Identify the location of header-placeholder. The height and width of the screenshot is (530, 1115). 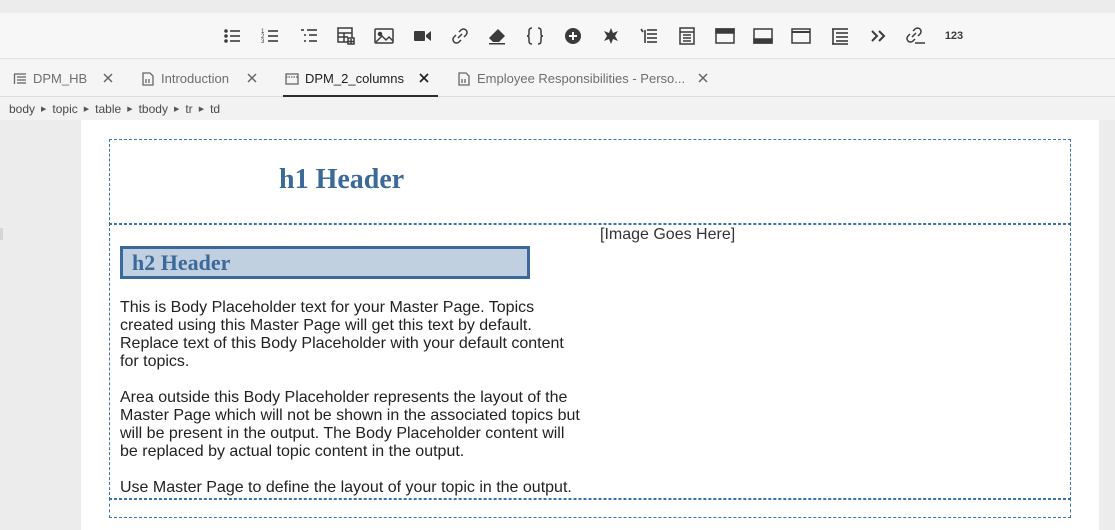
(590, 182).